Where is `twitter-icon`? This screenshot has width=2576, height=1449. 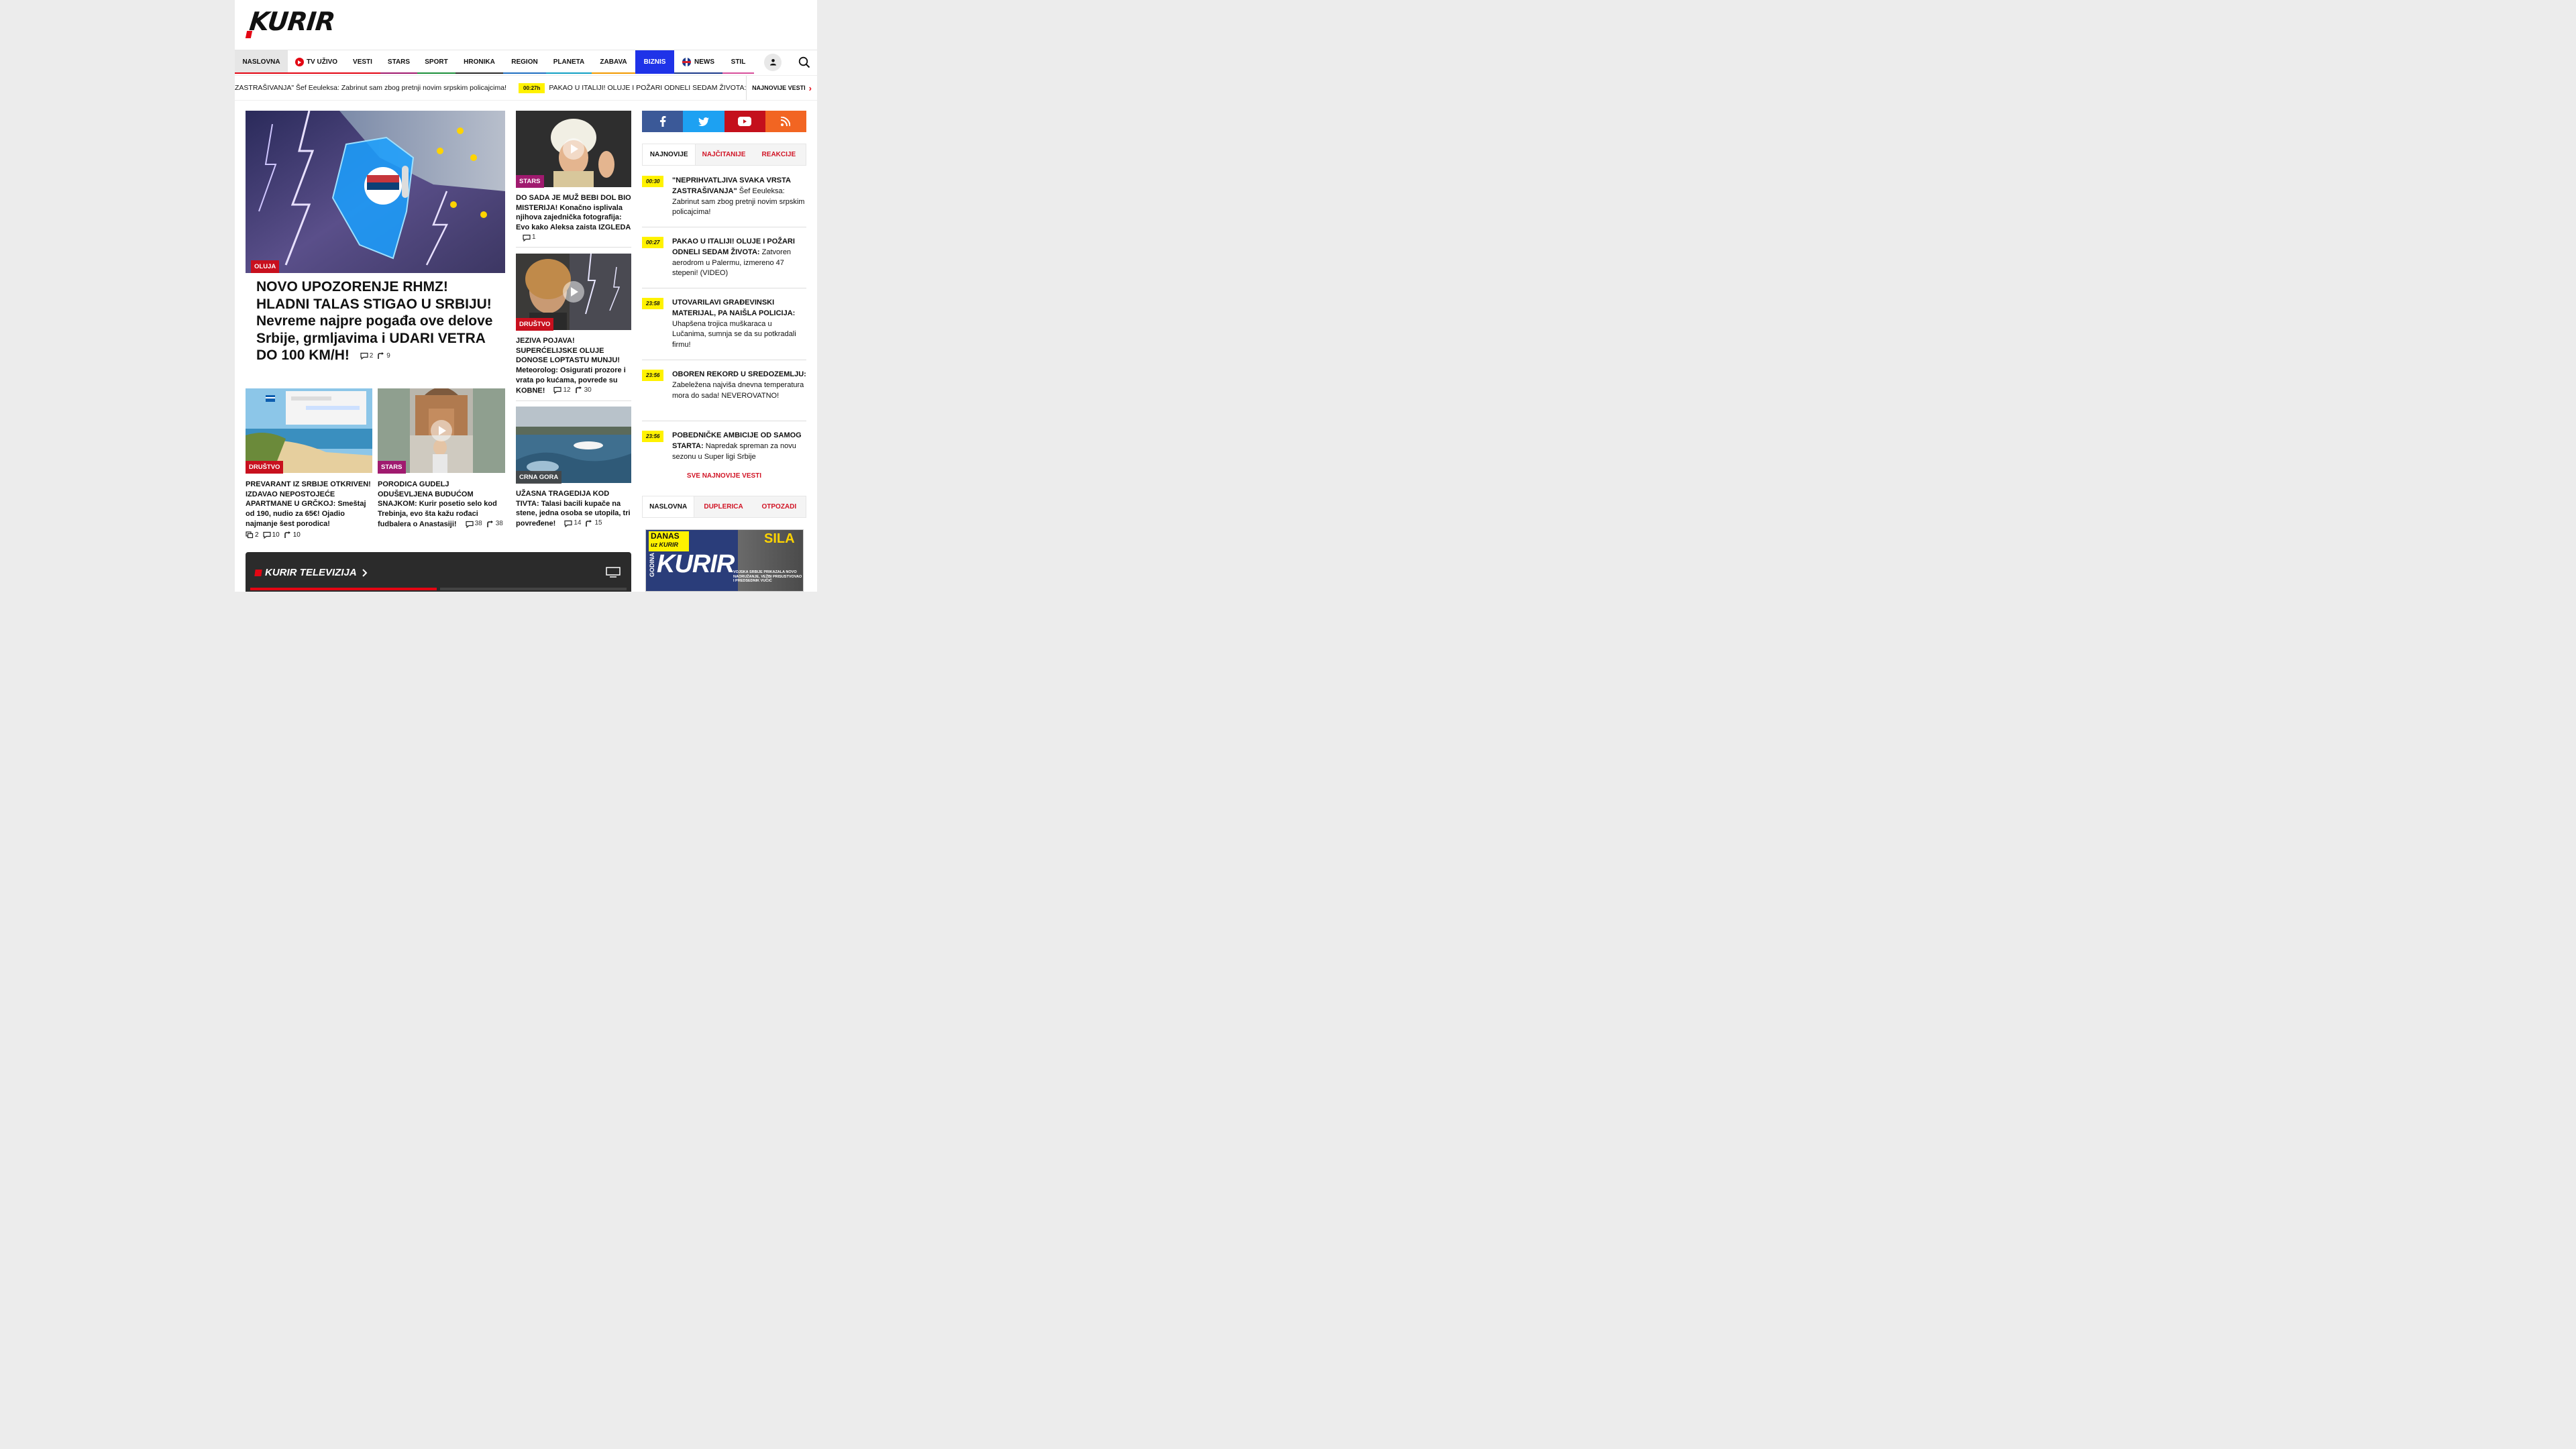 twitter-icon is located at coordinates (703, 121).